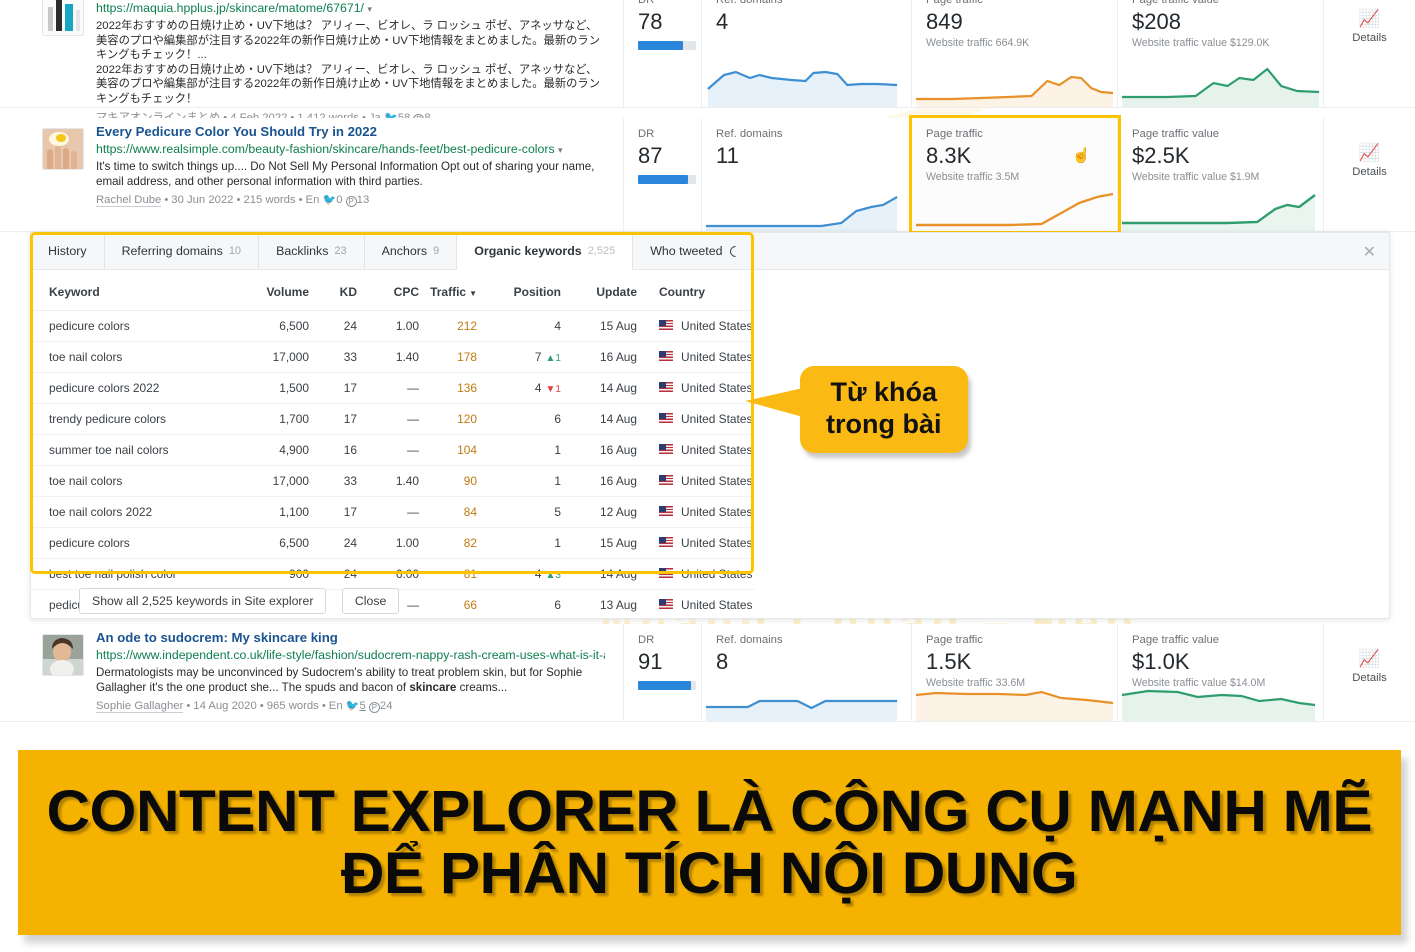  What do you see at coordinates (978, 43) in the screenshot?
I see `metric-subtext: Website traffic 664.9K` at bounding box center [978, 43].